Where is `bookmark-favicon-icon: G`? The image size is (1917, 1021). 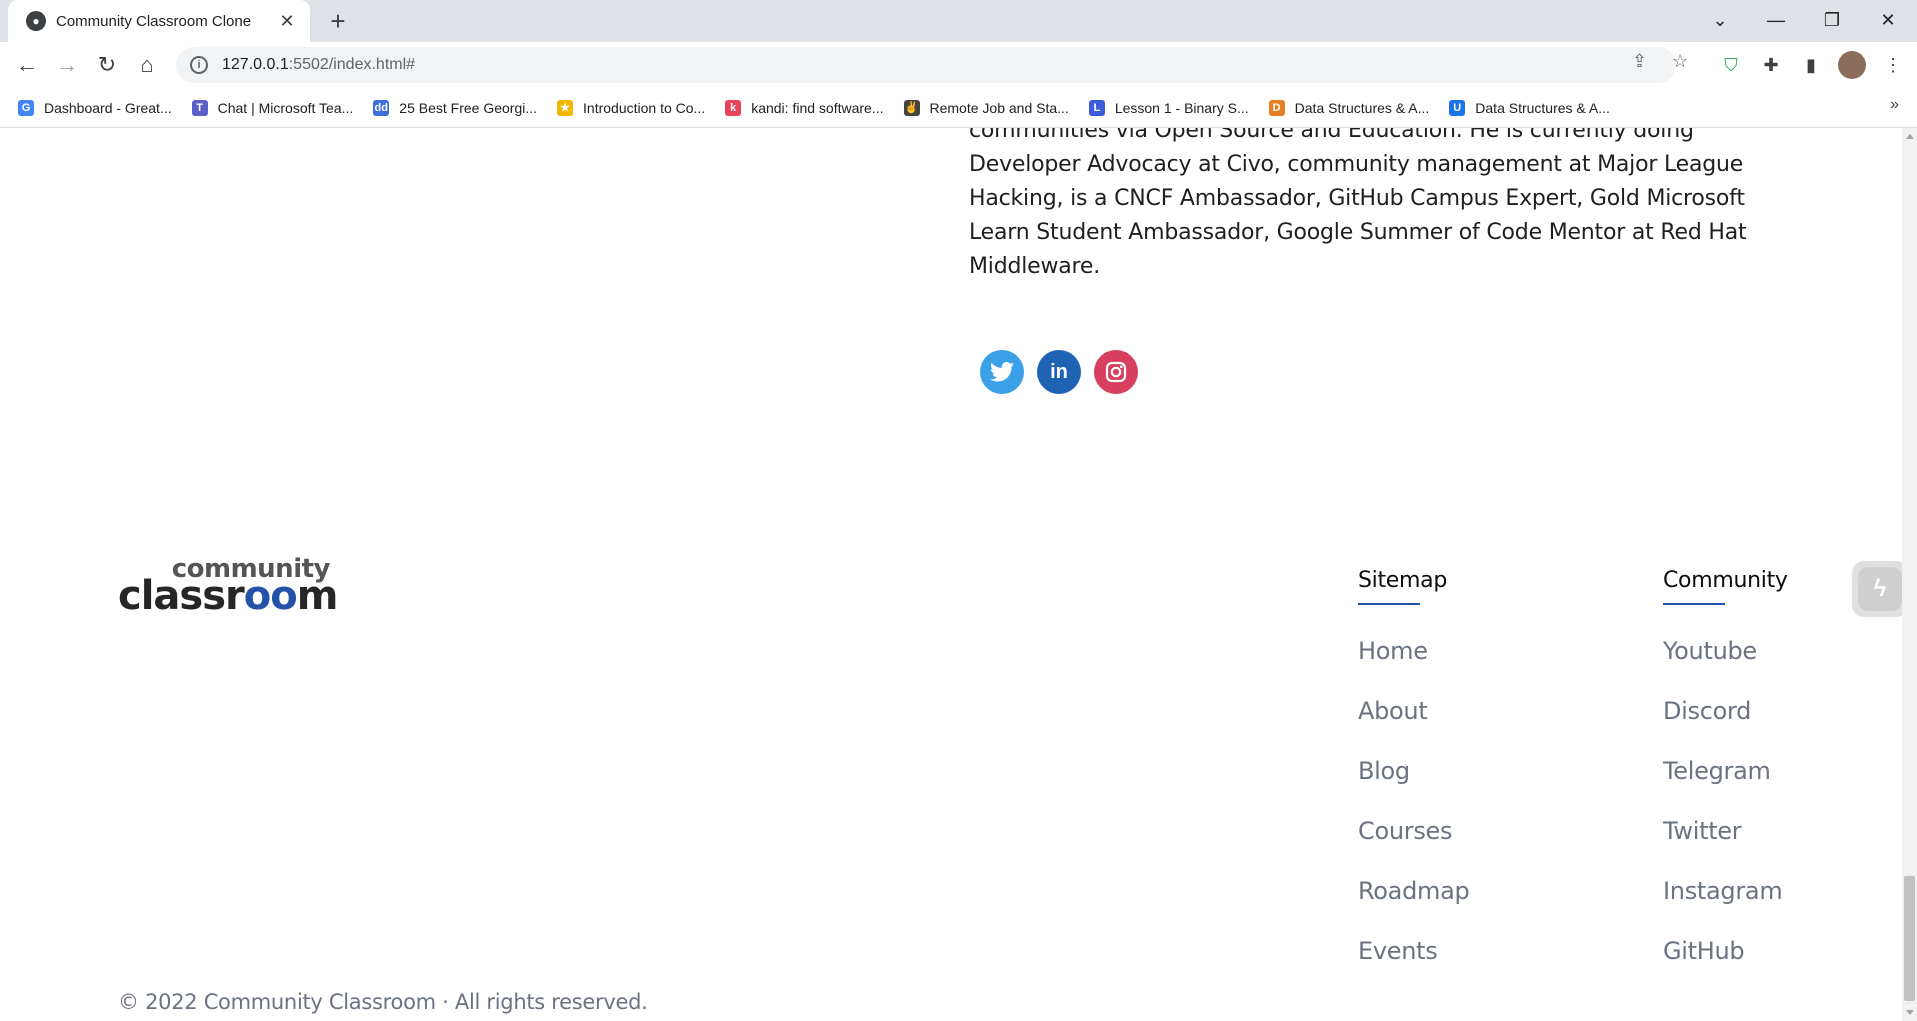
bookmark-favicon-icon: G is located at coordinates (26, 107).